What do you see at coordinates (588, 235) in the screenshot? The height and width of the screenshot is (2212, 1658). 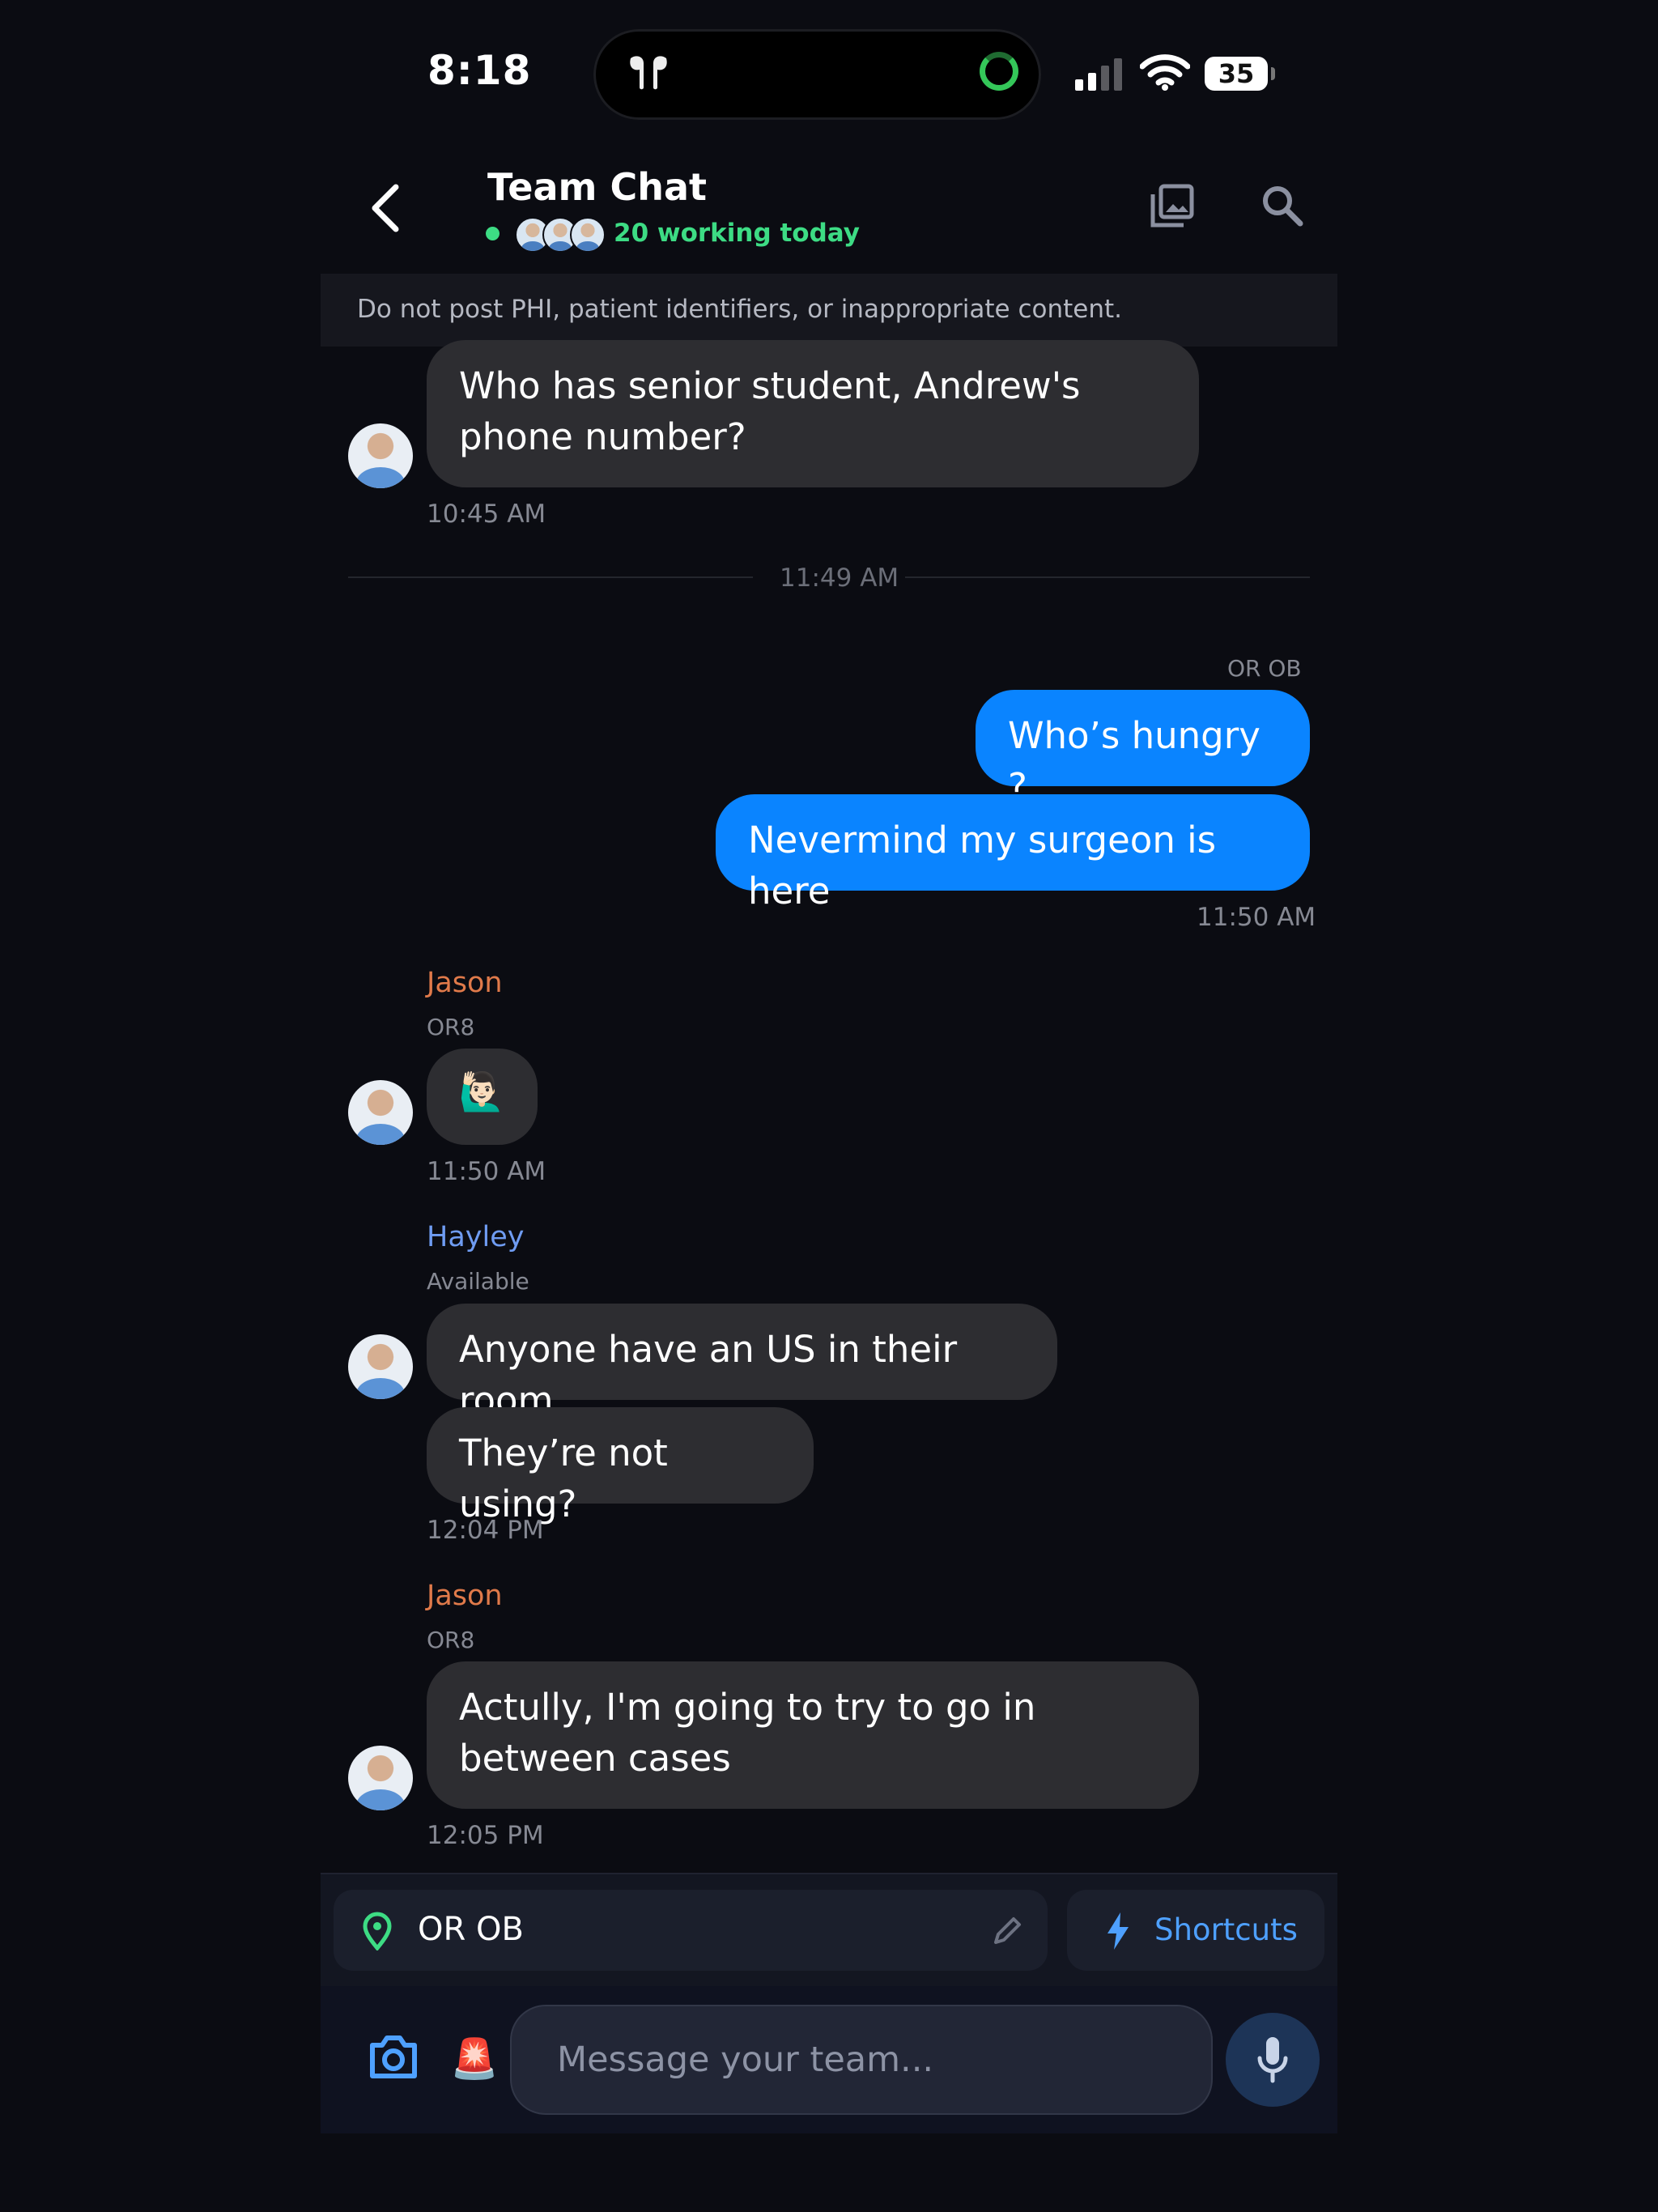 I see `member-avatar` at bounding box center [588, 235].